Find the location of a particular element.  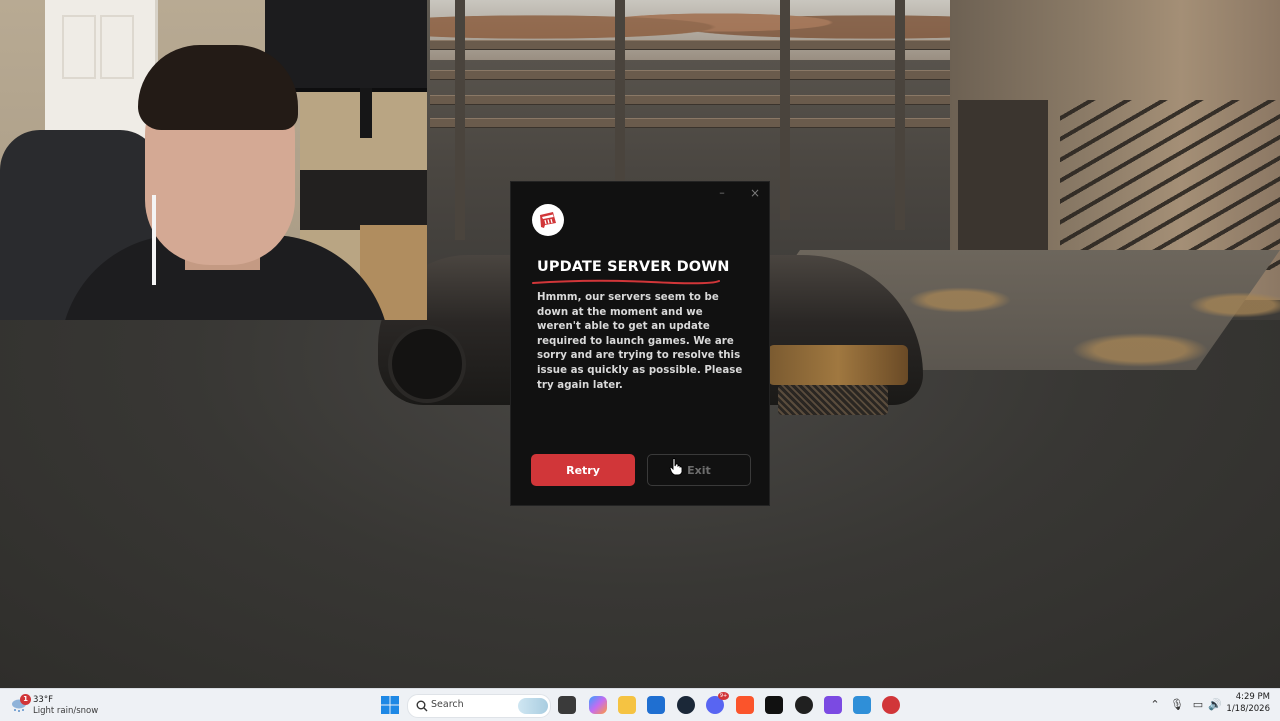

steam-icon is located at coordinates (686, 705).